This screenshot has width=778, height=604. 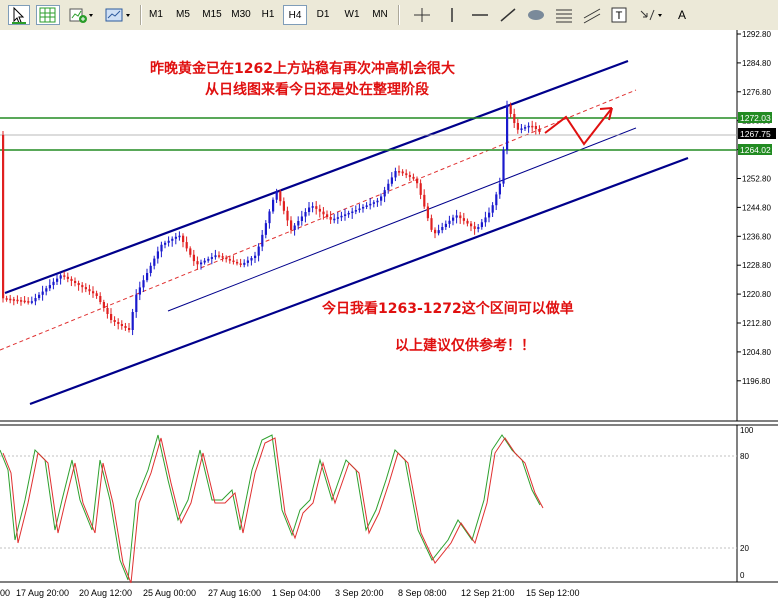 I want to click on timeframe-h4: H4, so click(x=295, y=15).